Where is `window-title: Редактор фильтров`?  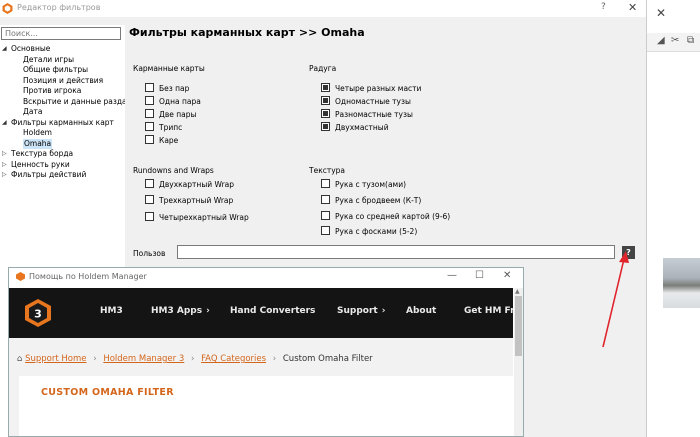
window-title: Редактор фильтров is located at coordinates (59, 7).